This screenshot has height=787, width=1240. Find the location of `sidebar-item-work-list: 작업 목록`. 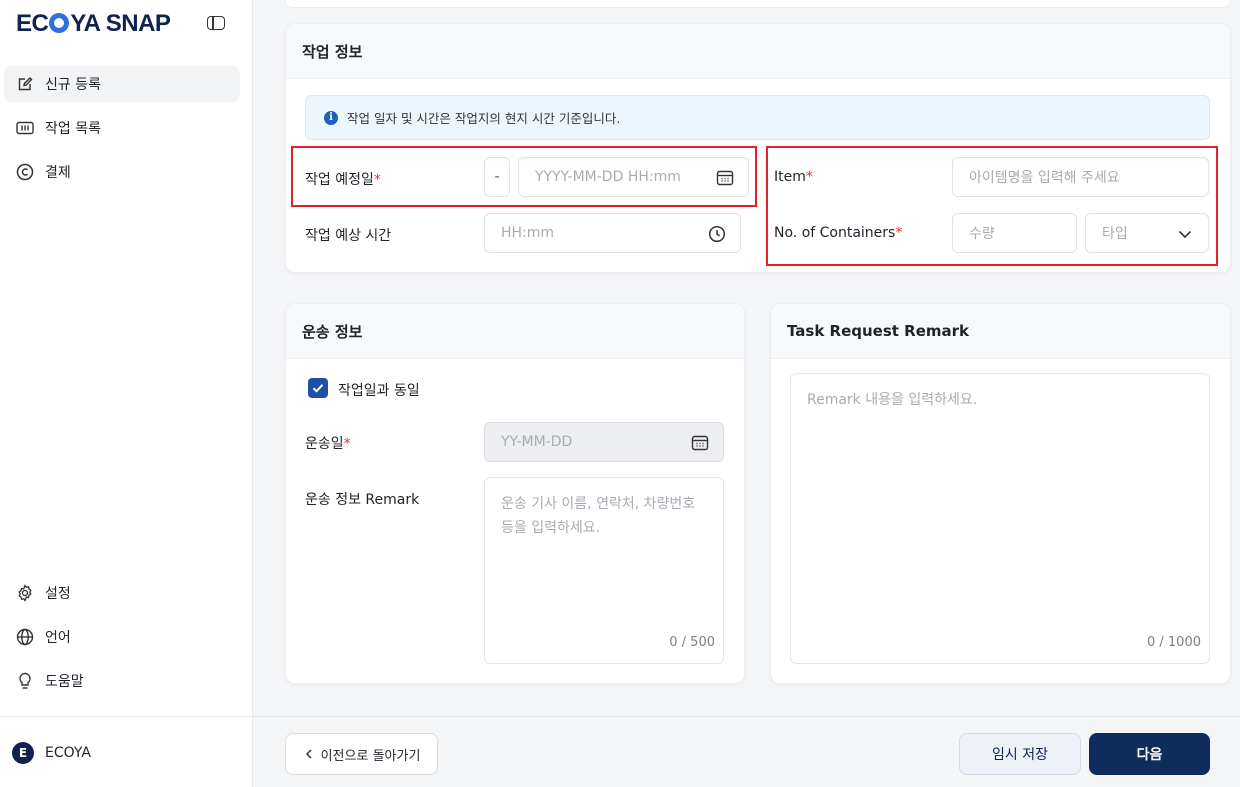

sidebar-item-work-list: 작업 목록 is located at coordinates (122, 128).